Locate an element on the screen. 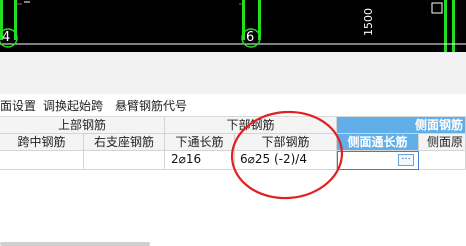 Image resolution: width=466 pixels, height=246 pixels. col-header-bottom-rebar: 下部钢筋 is located at coordinates (286, 142).